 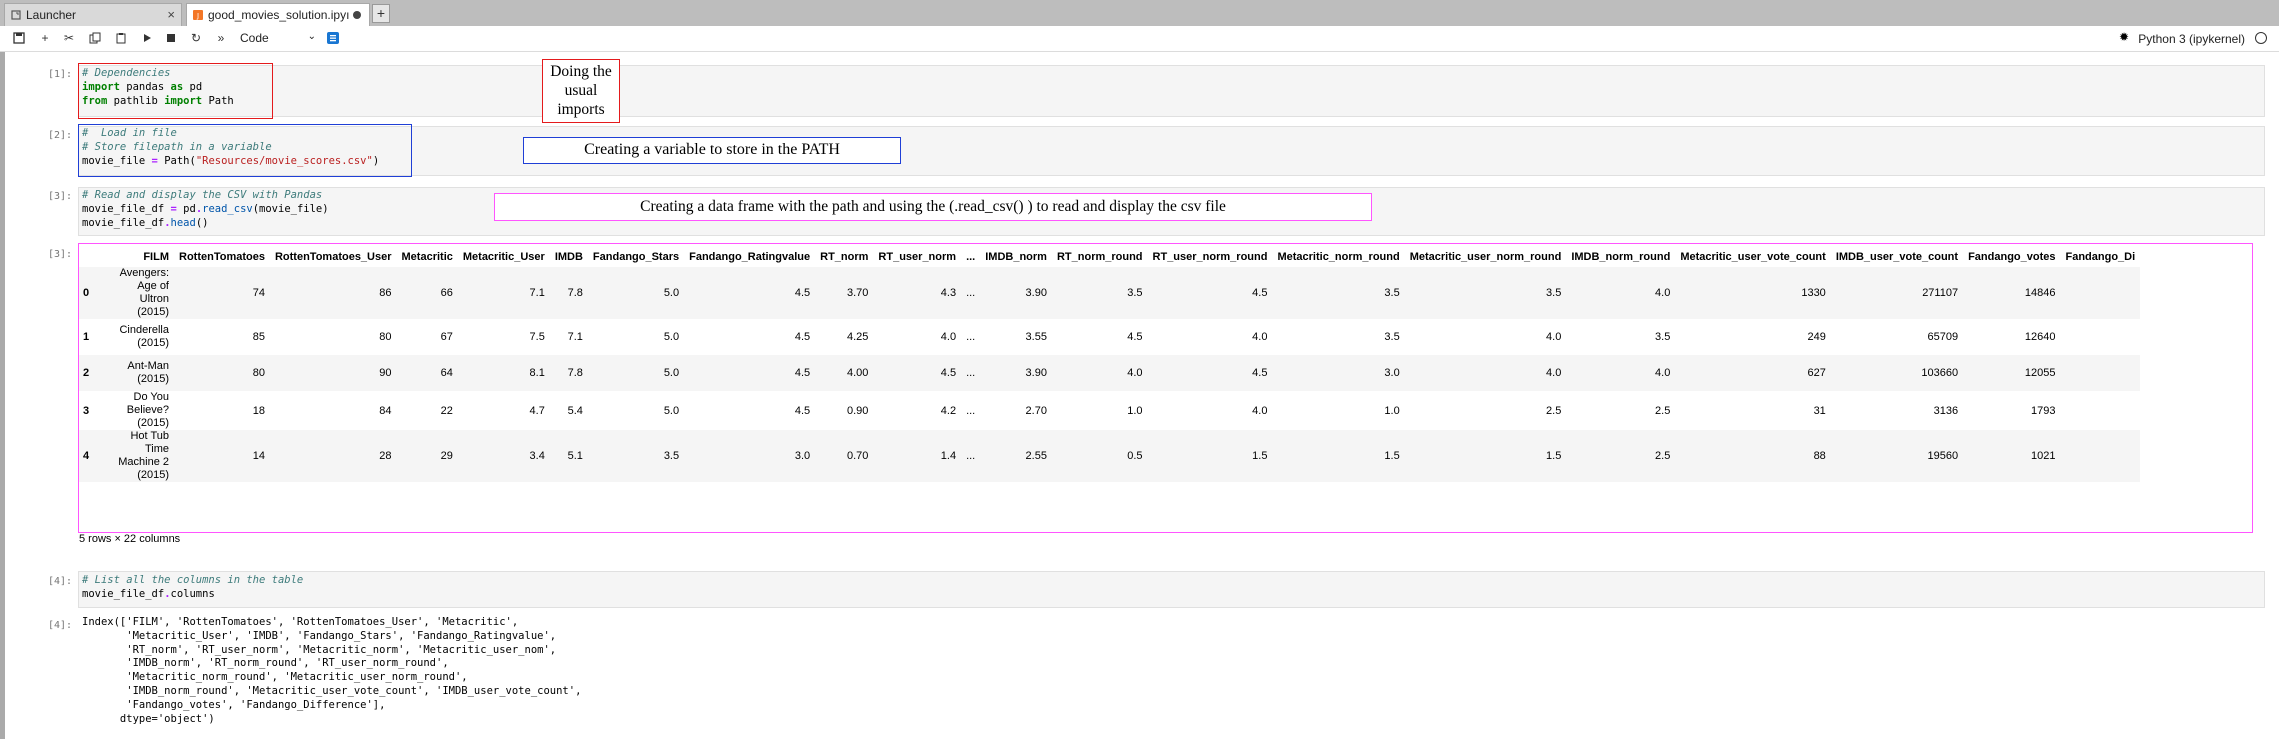 I want to click on cut-icon: ✂, so click(x=69, y=38).